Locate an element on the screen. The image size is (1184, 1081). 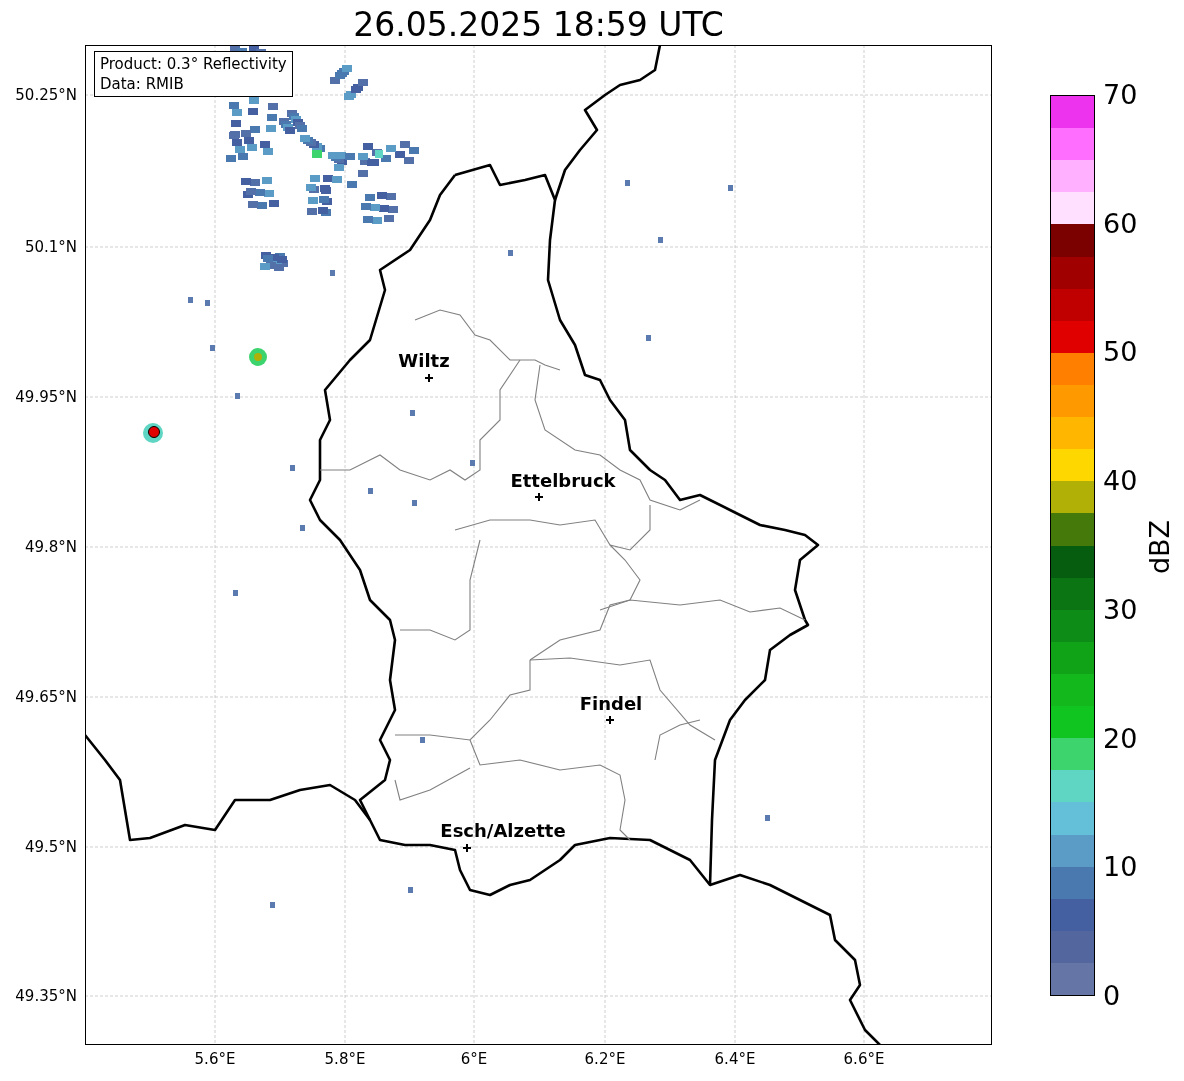
axis-tick-label: 5.6°E is located at coordinates (215, 1059).